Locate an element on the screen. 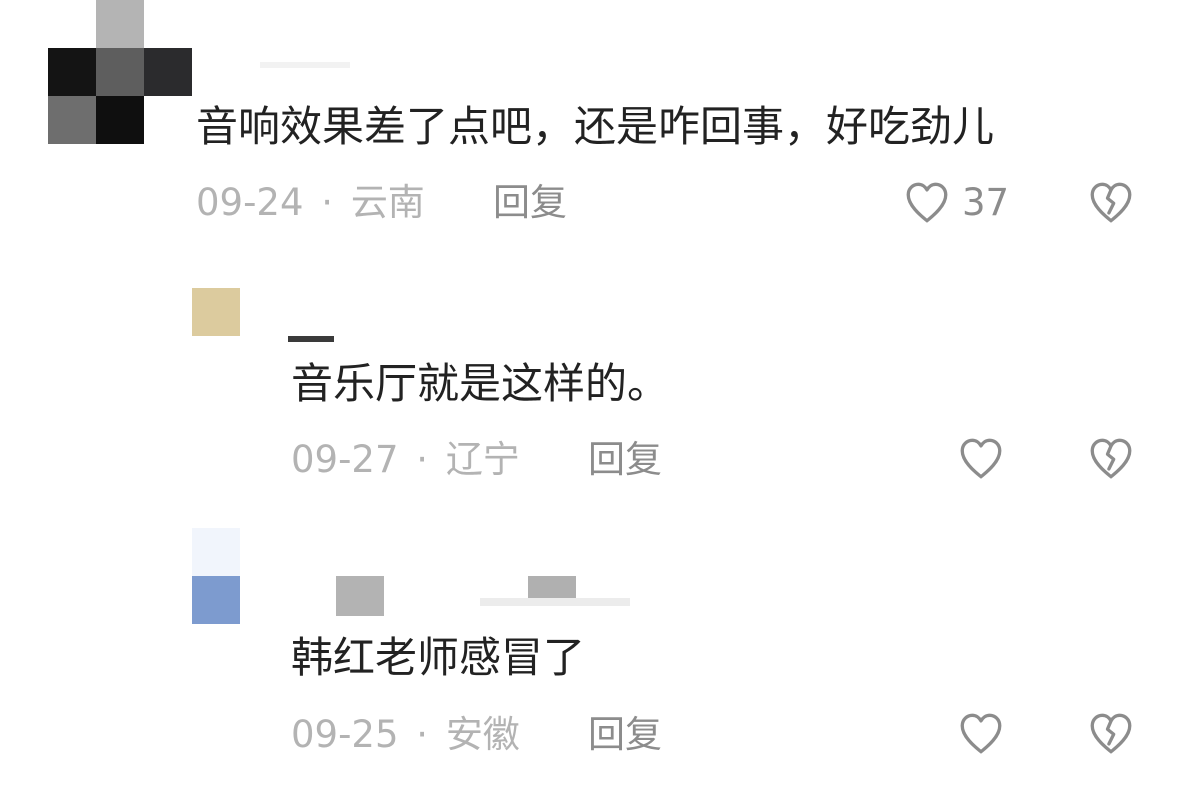  comment-text: 音响效果差了点吧，还是咋回事，好吃劲儿 is located at coordinates (595, 126).